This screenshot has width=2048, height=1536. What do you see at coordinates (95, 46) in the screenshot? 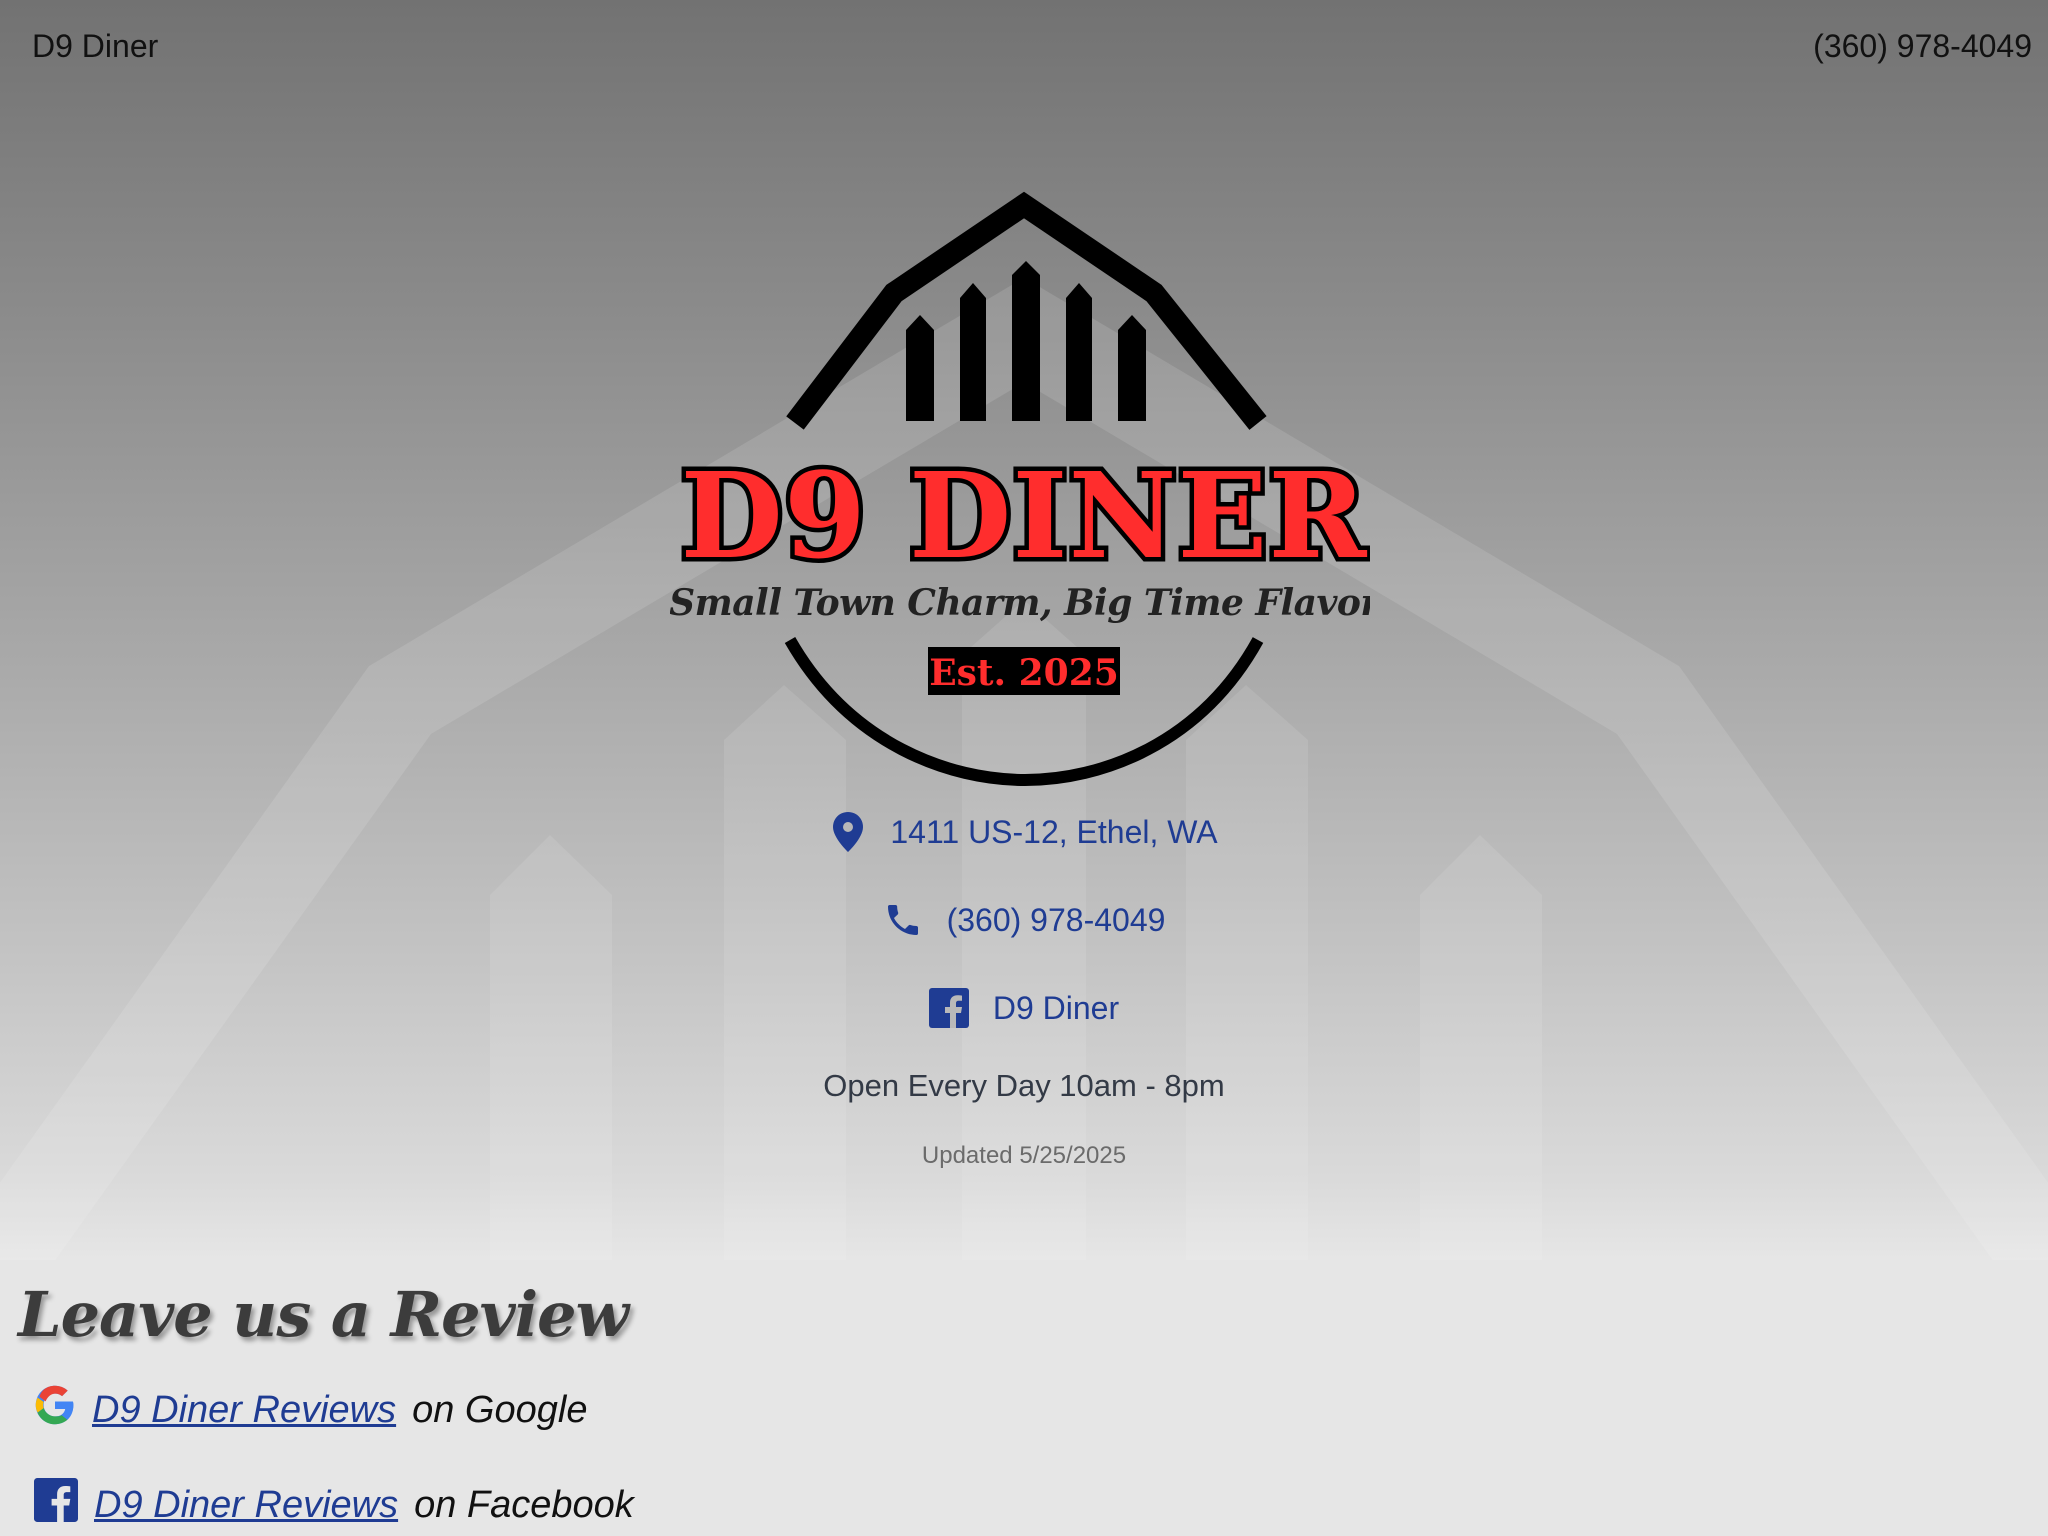
I see `site-brand-link: D9 Diner` at bounding box center [95, 46].